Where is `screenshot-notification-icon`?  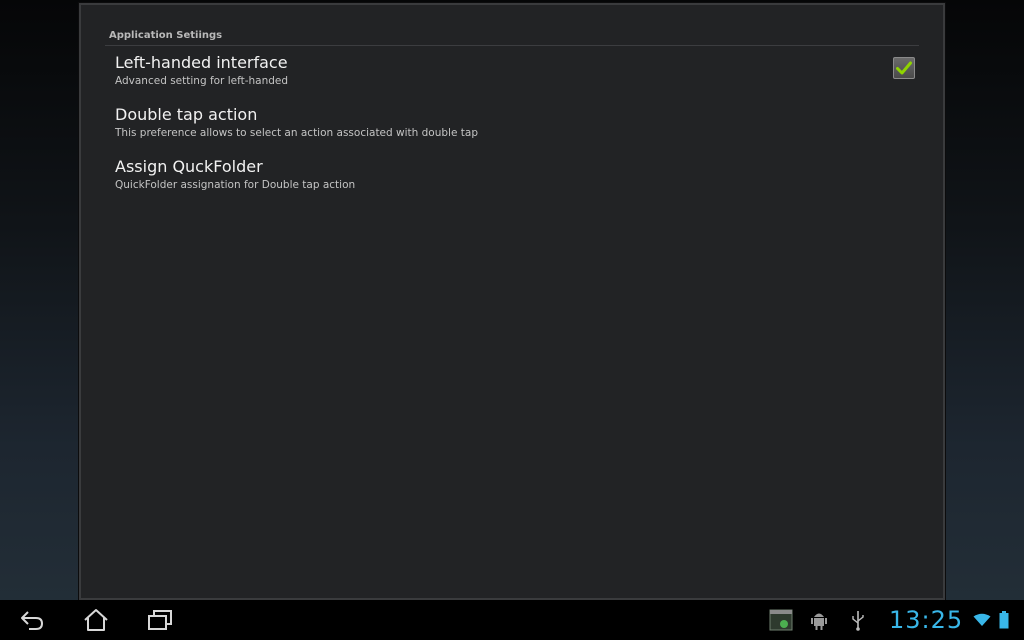
screenshot-notification-icon is located at coordinates (781, 620).